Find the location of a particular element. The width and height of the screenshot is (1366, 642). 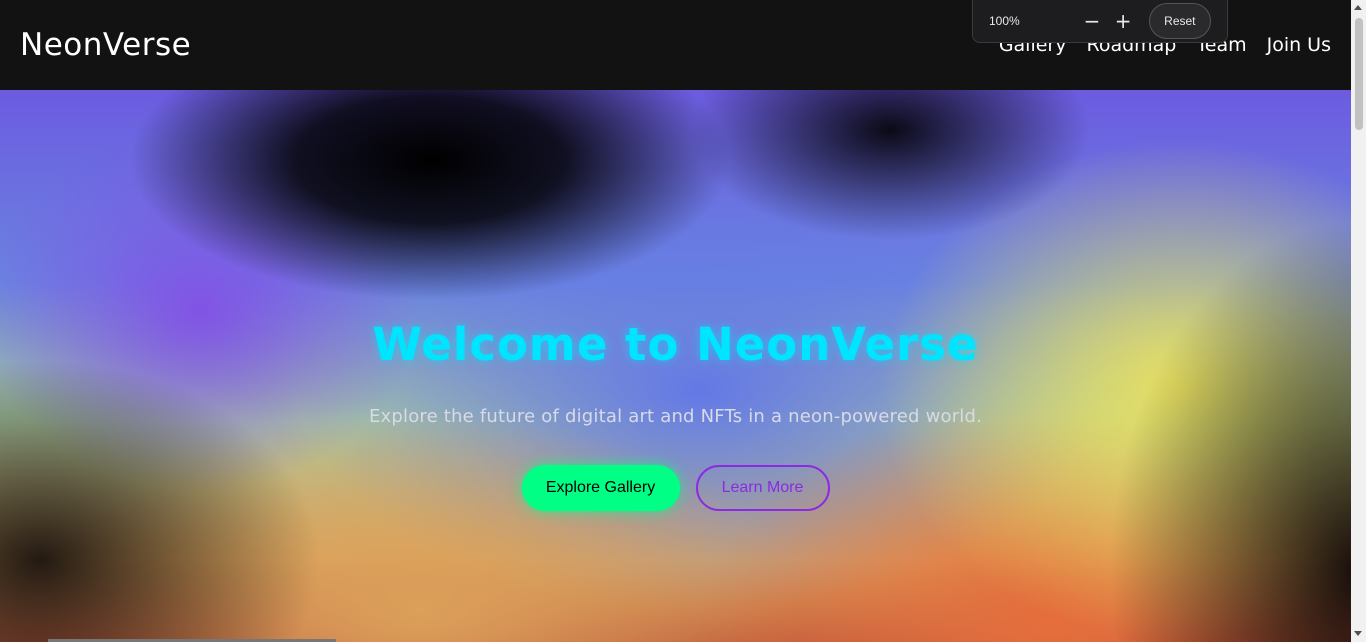

site-logo: NeonVerse is located at coordinates (105, 45).